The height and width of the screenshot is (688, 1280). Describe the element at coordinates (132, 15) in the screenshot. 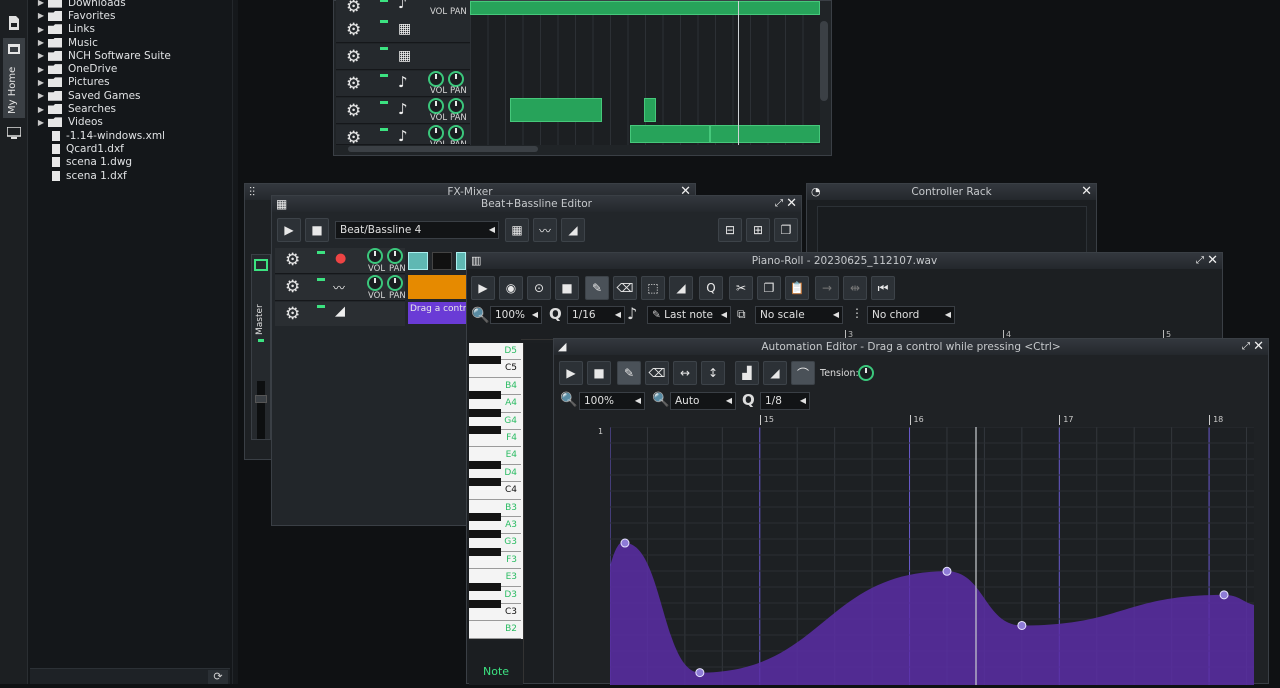

I see `folder-item: ▶ Favorites` at that location.